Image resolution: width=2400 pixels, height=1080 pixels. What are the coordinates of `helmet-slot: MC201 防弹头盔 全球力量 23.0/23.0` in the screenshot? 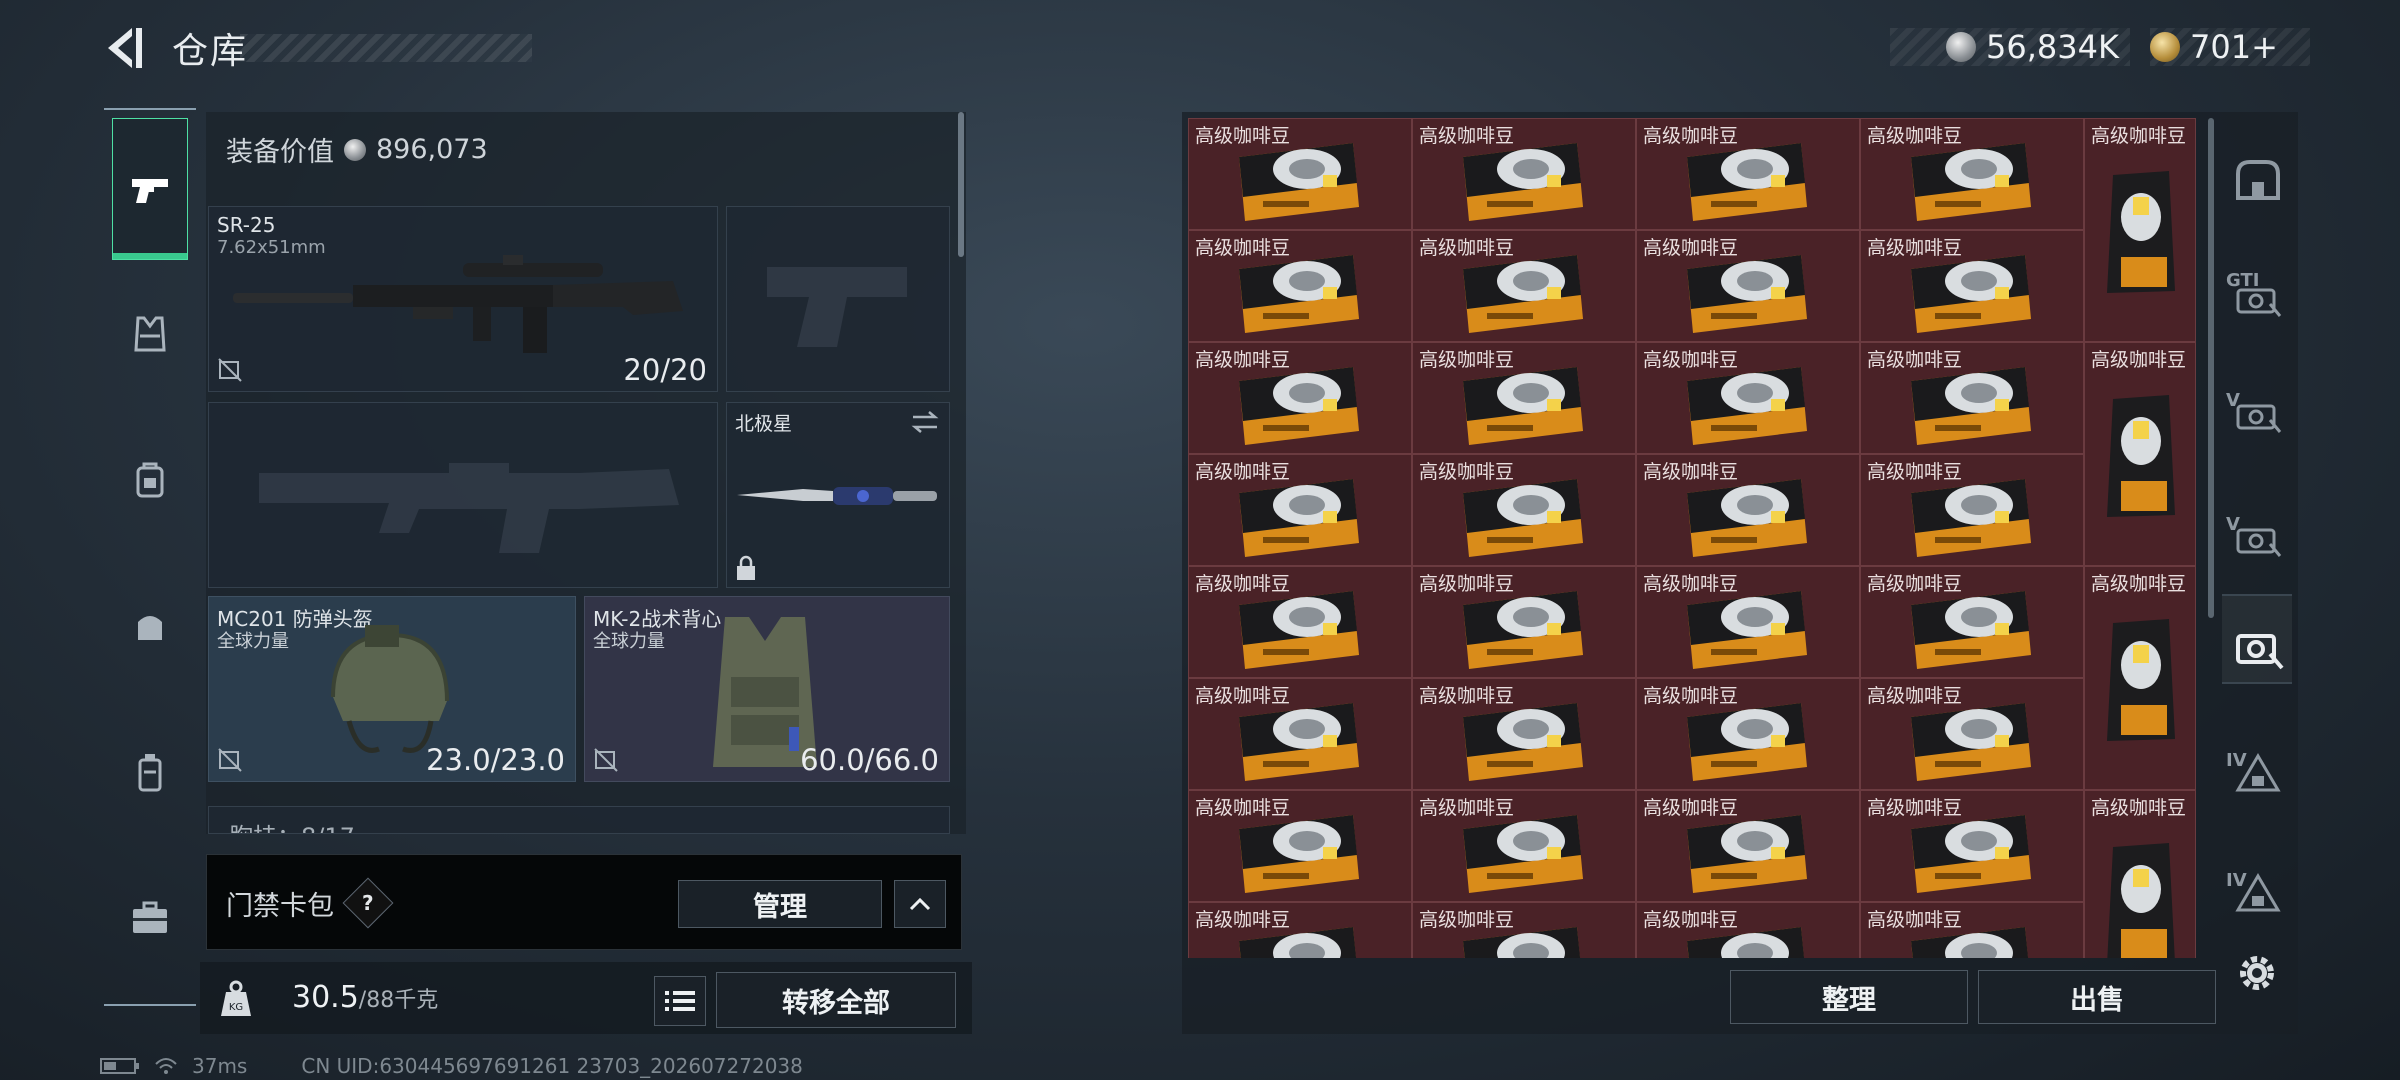 It's located at (392, 689).